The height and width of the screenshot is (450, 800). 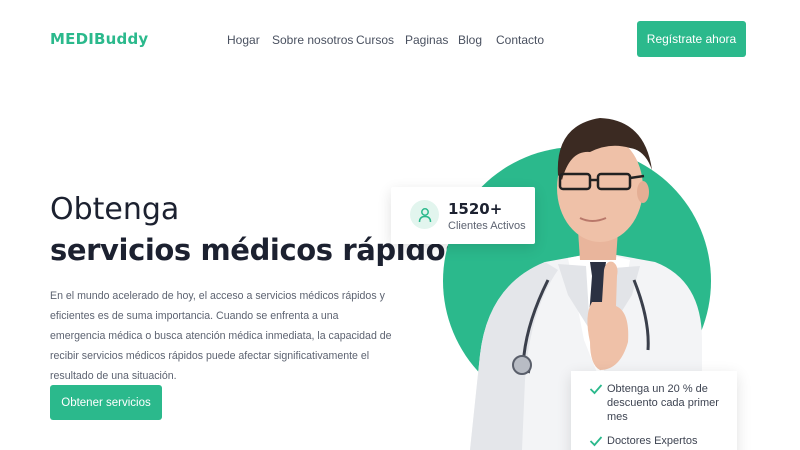 I want to click on nav-item-hogar: Hogar, so click(x=243, y=40).